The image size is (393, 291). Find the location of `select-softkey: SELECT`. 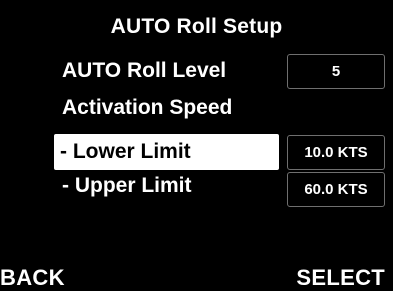

select-softkey: SELECT is located at coordinates (340, 278).